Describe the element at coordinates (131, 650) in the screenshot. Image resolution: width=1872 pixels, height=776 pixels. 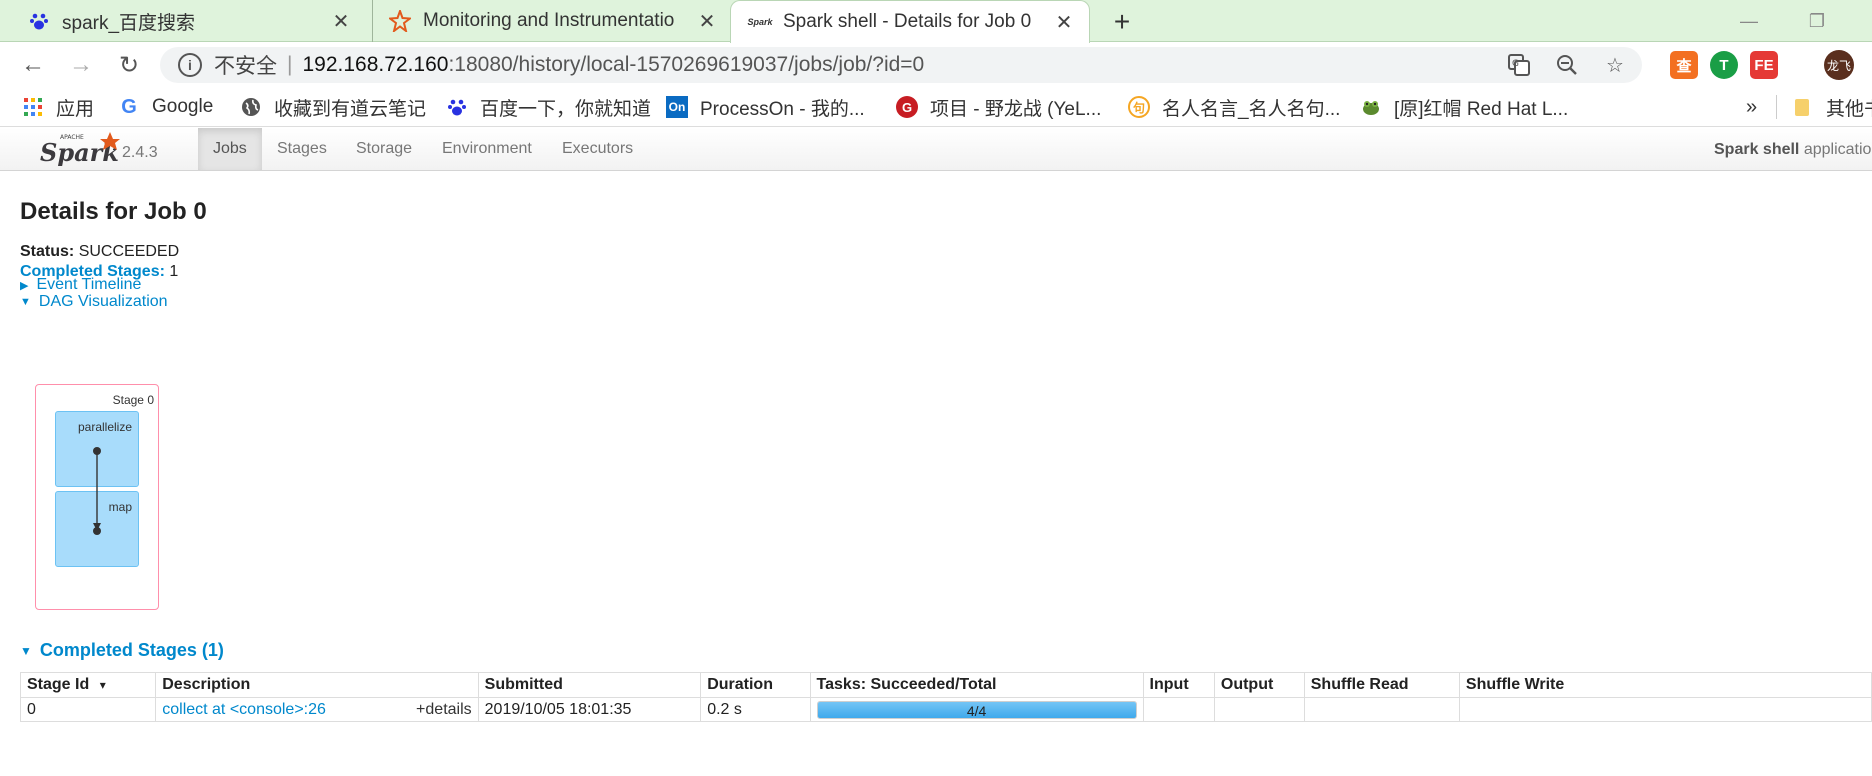
I see `completed-stages-heading-label: Completed Stages (1)` at that location.